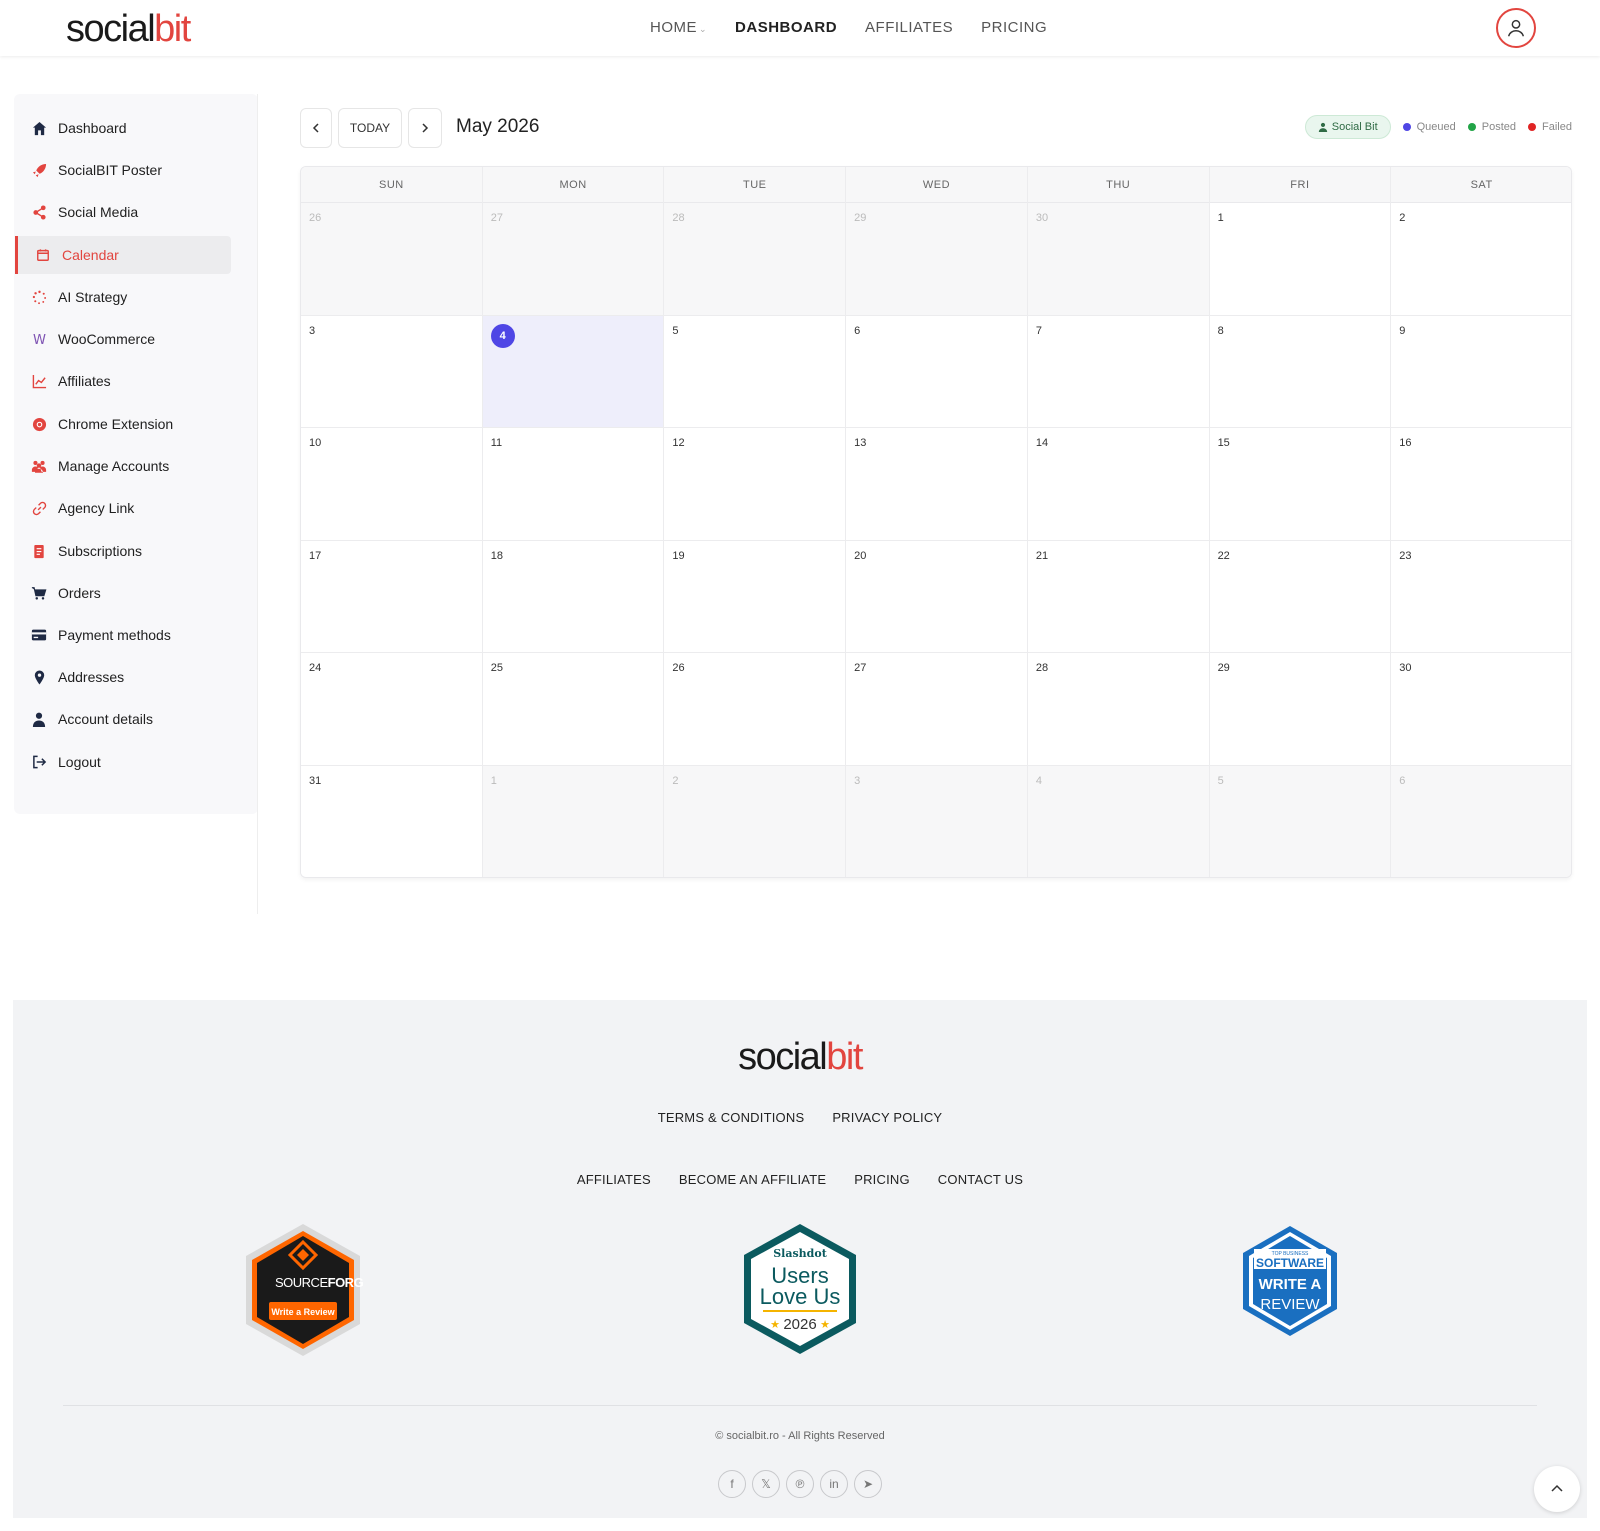 Image resolution: width=1600 pixels, height=1531 pixels. I want to click on sidebar-item-subscriptions: Subscriptions, so click(122, 551).